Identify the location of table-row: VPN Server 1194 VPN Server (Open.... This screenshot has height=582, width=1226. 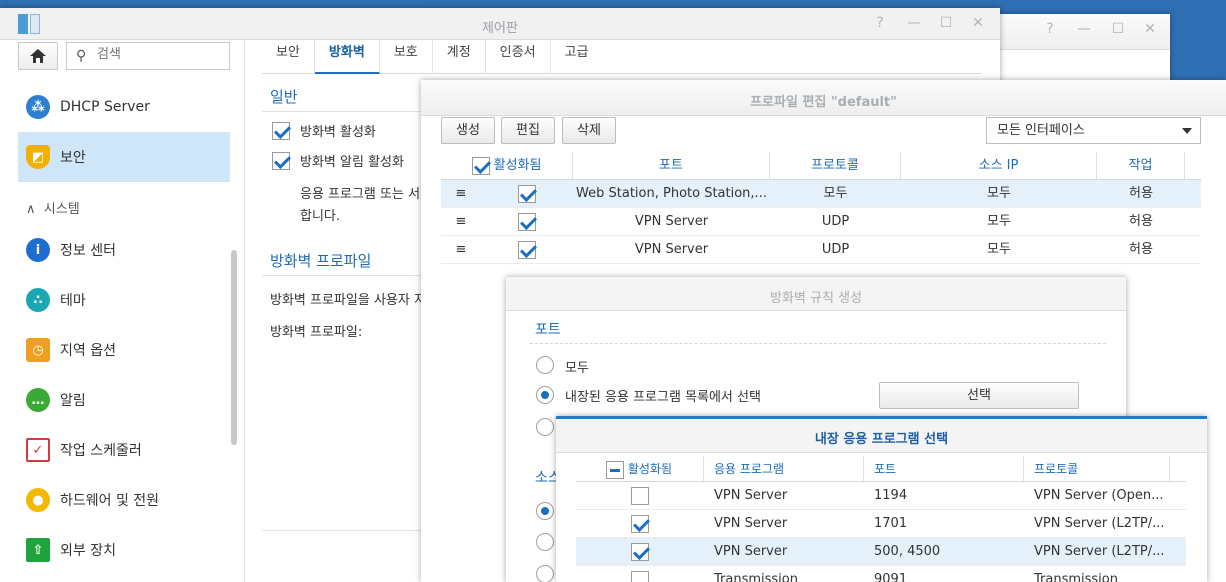
(881, 496).